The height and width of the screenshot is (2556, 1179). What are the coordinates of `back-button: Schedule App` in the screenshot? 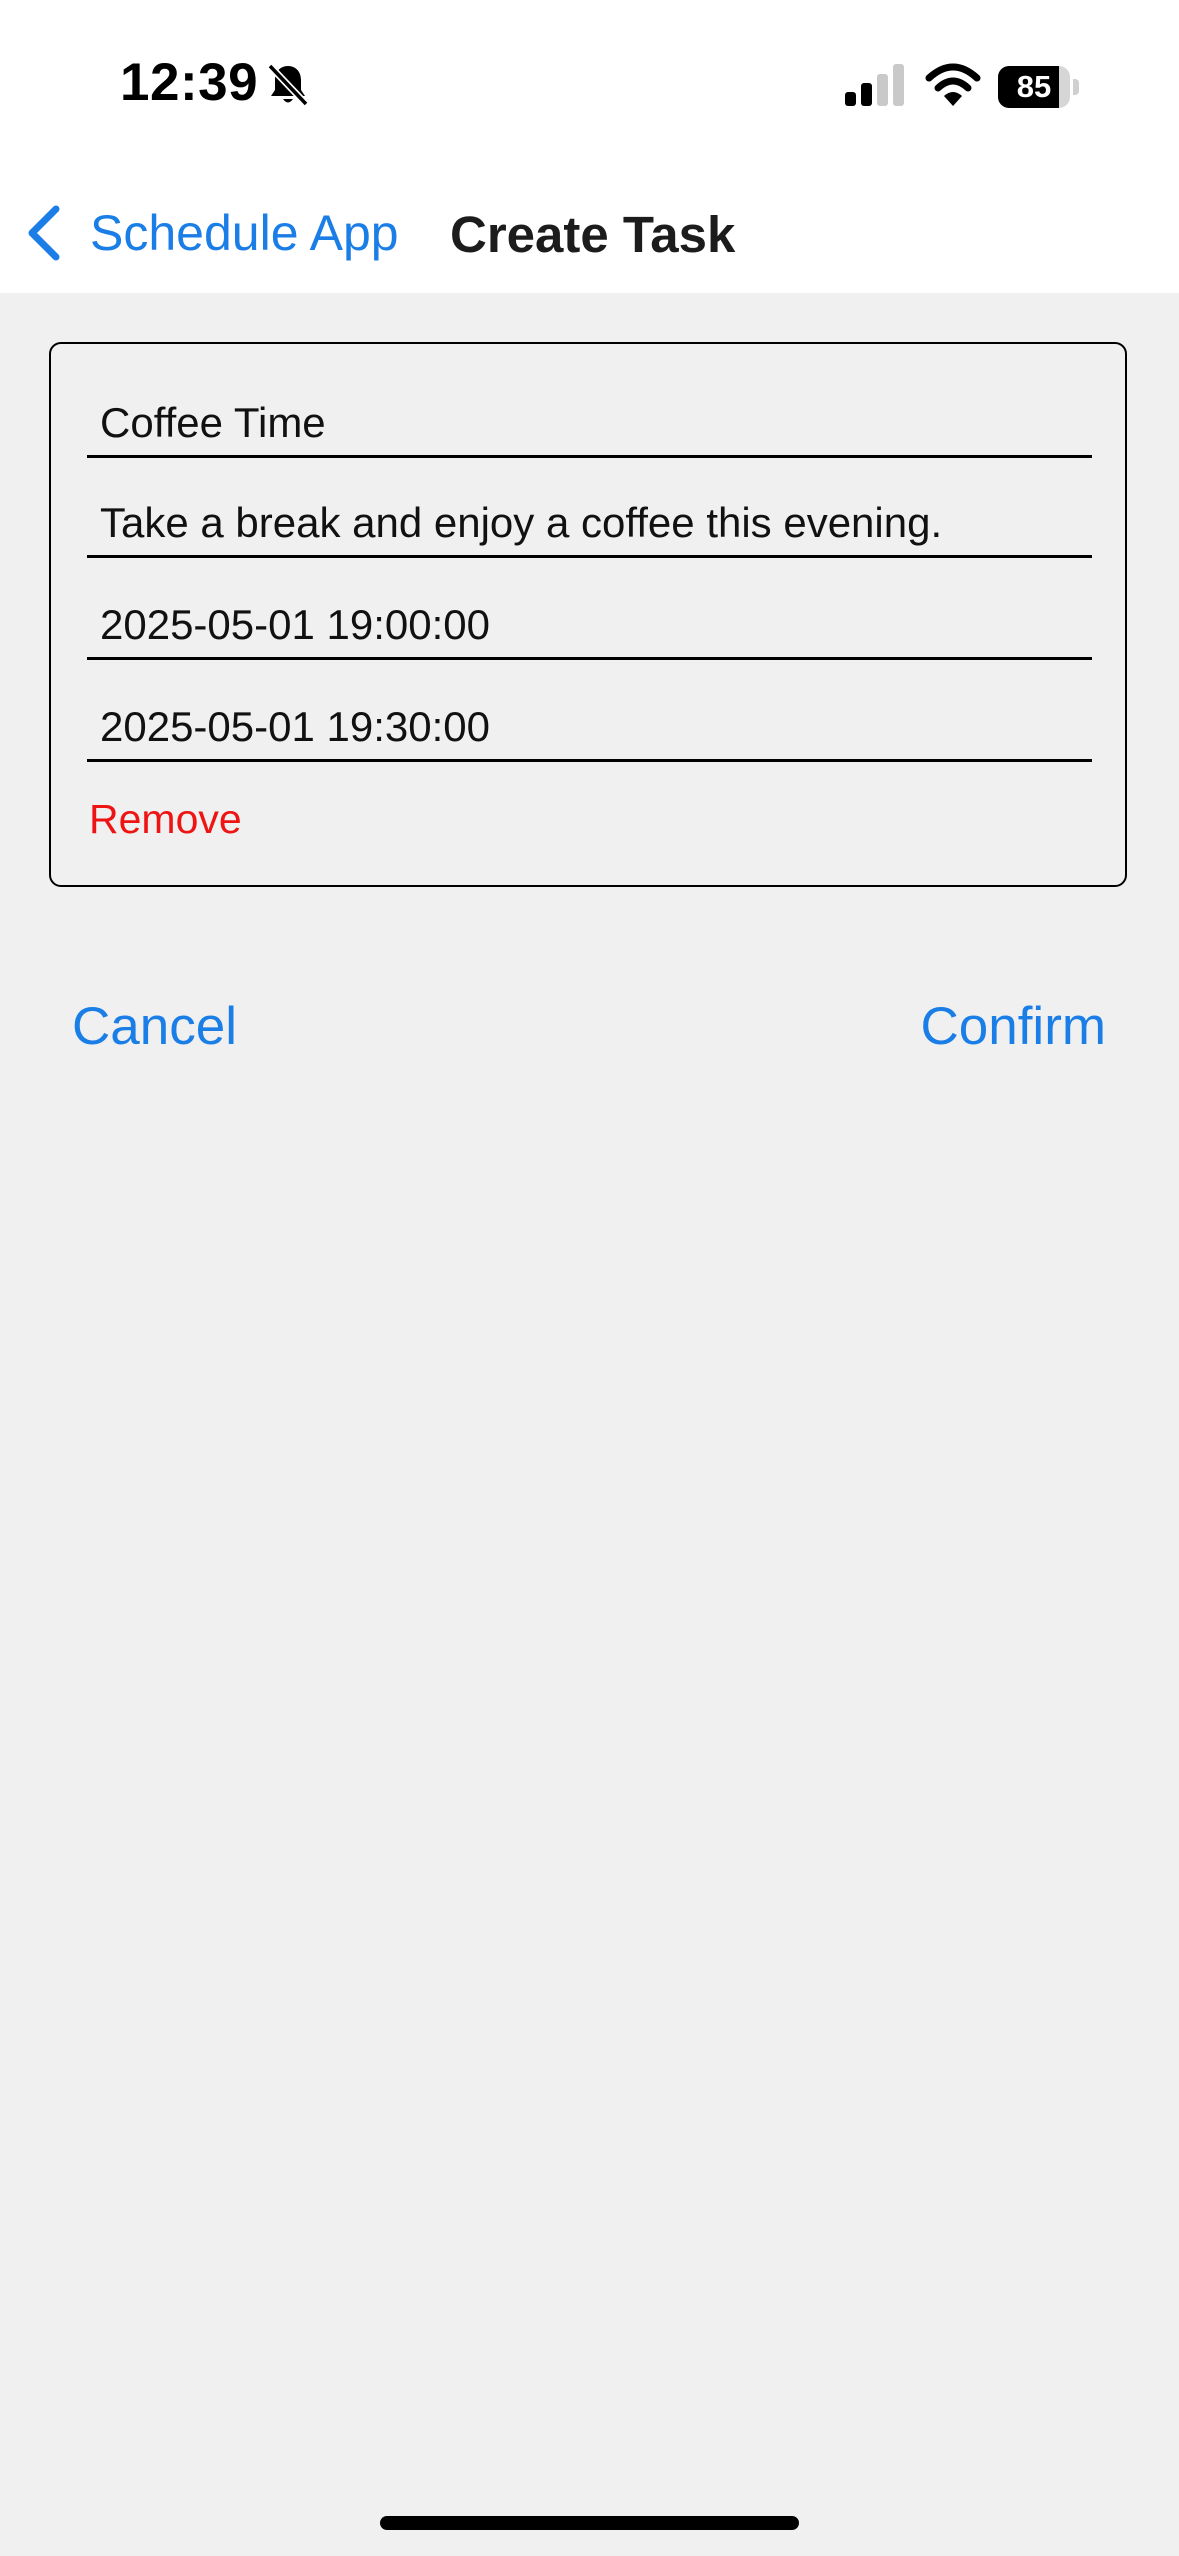 It's located at (210, 233).